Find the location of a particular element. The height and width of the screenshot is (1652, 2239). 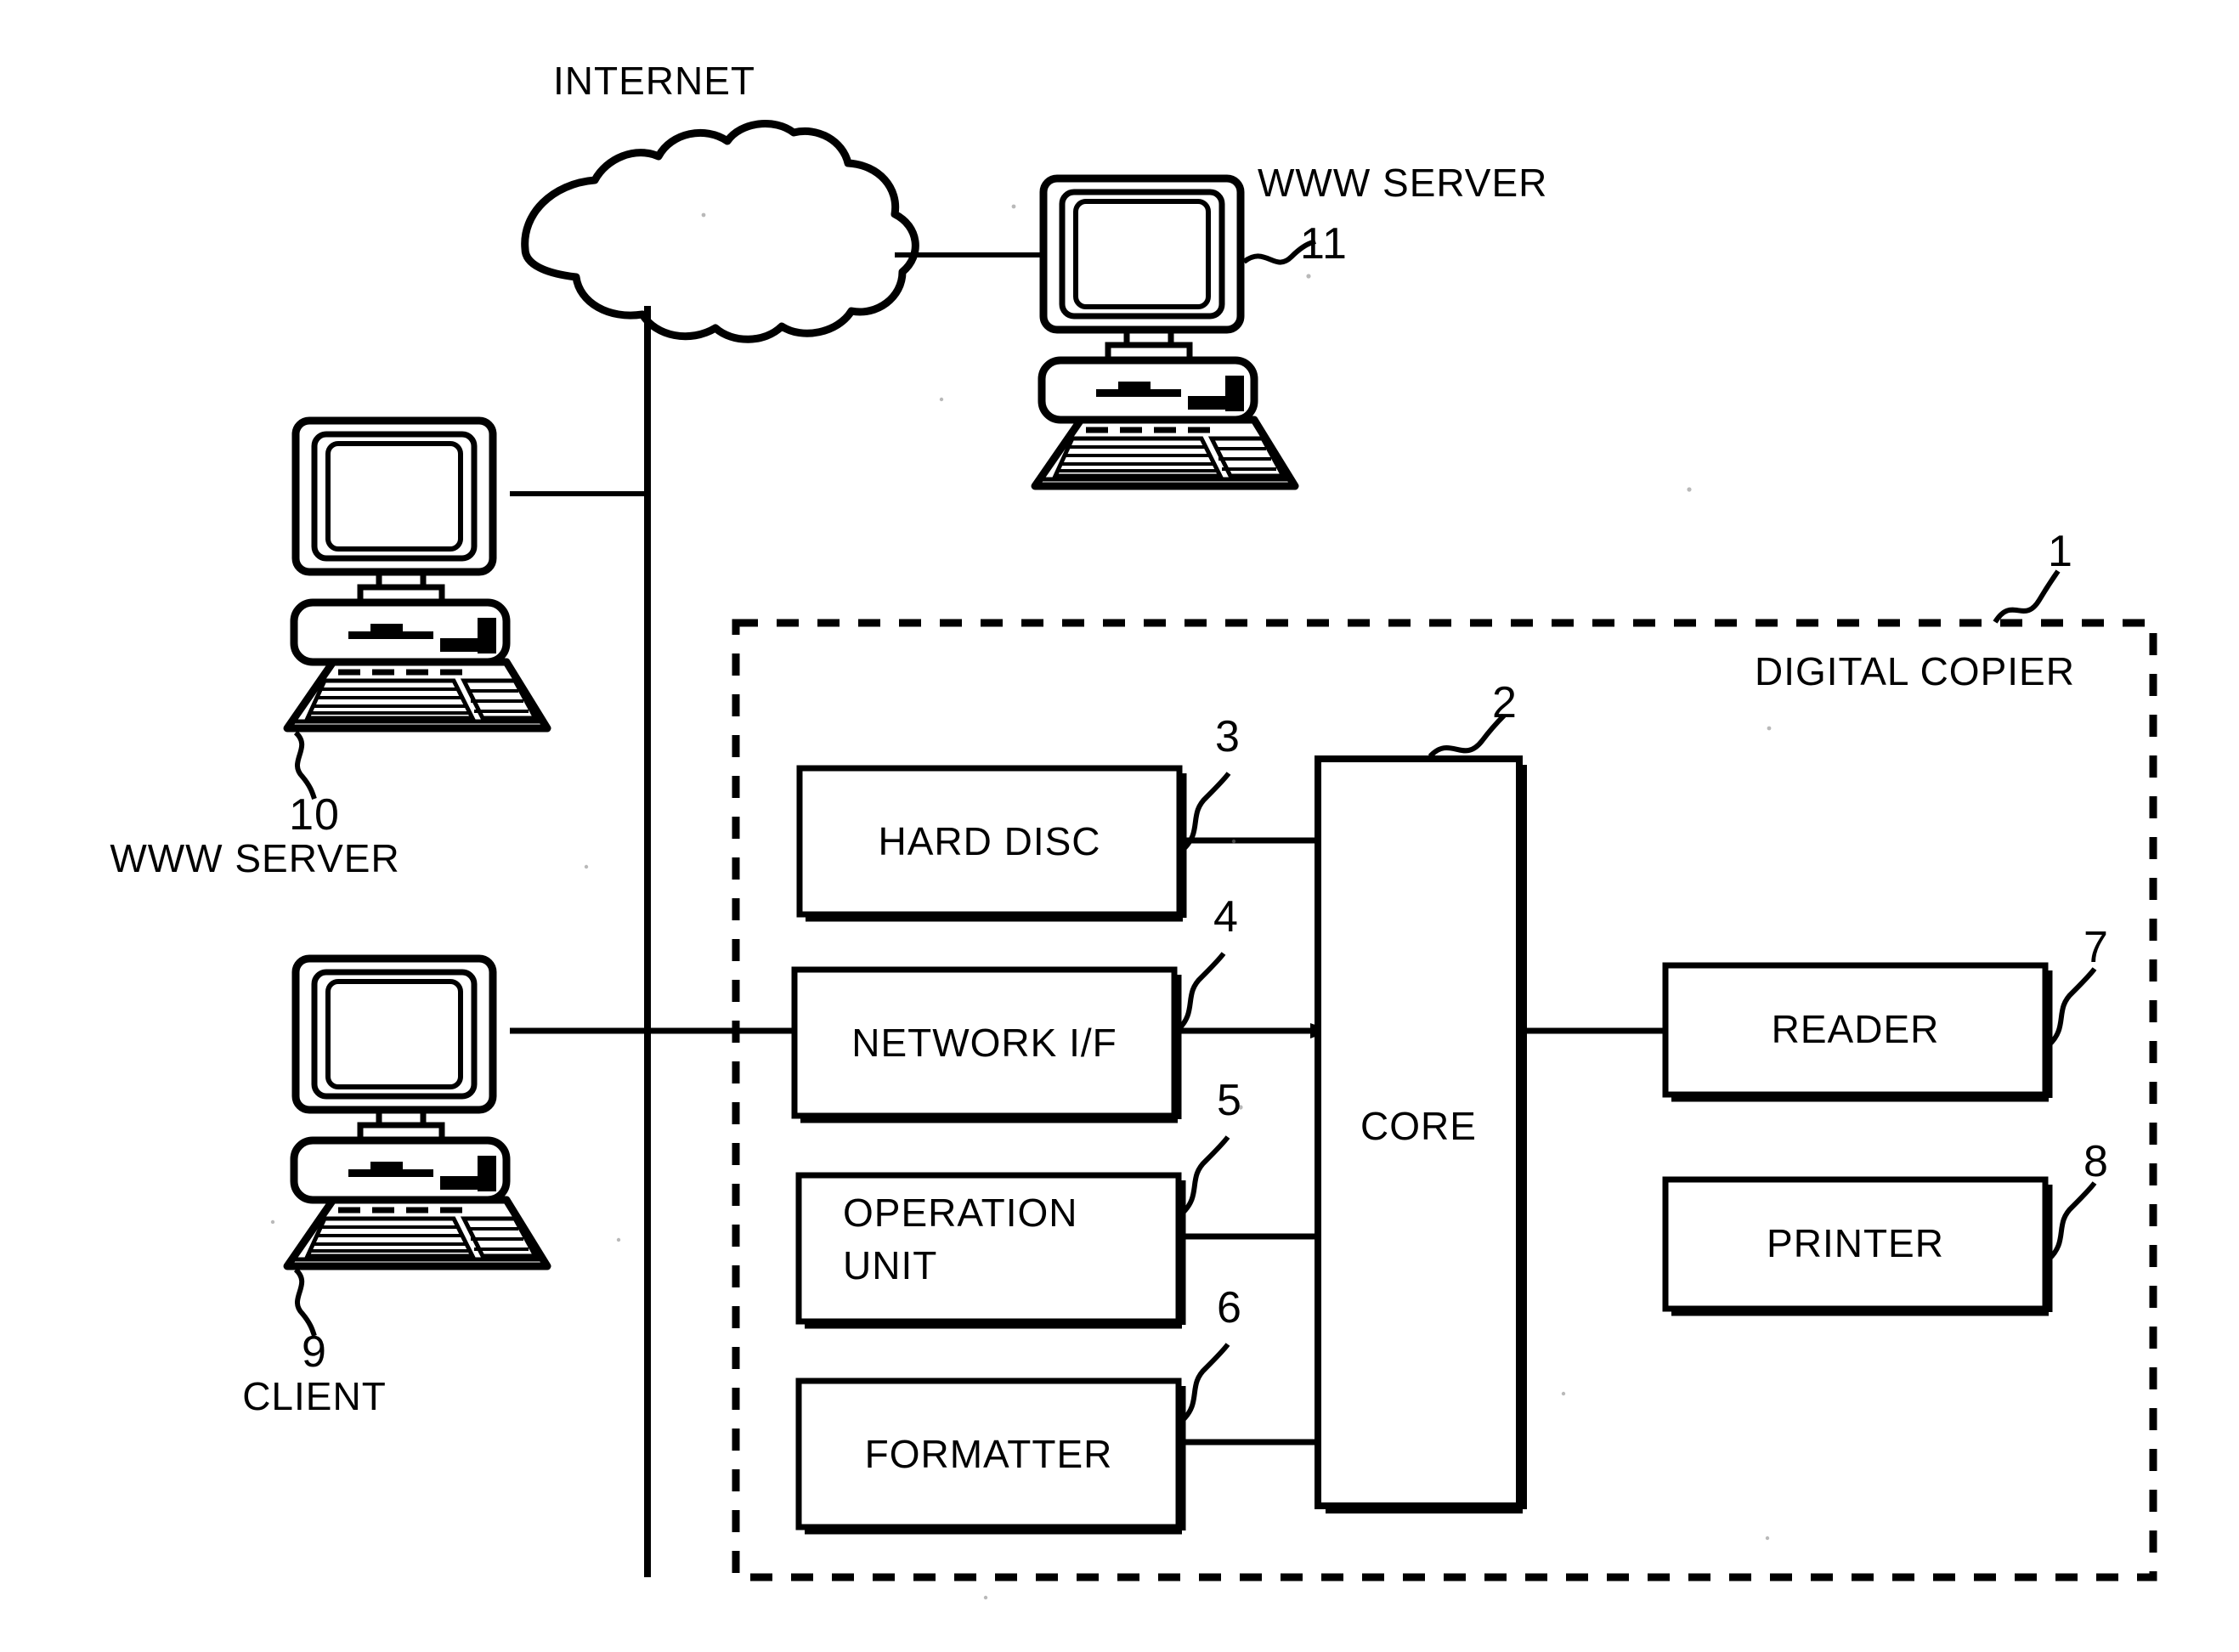

www-server-11-label: WWW SERVER is located at coordinates (1403, 183).